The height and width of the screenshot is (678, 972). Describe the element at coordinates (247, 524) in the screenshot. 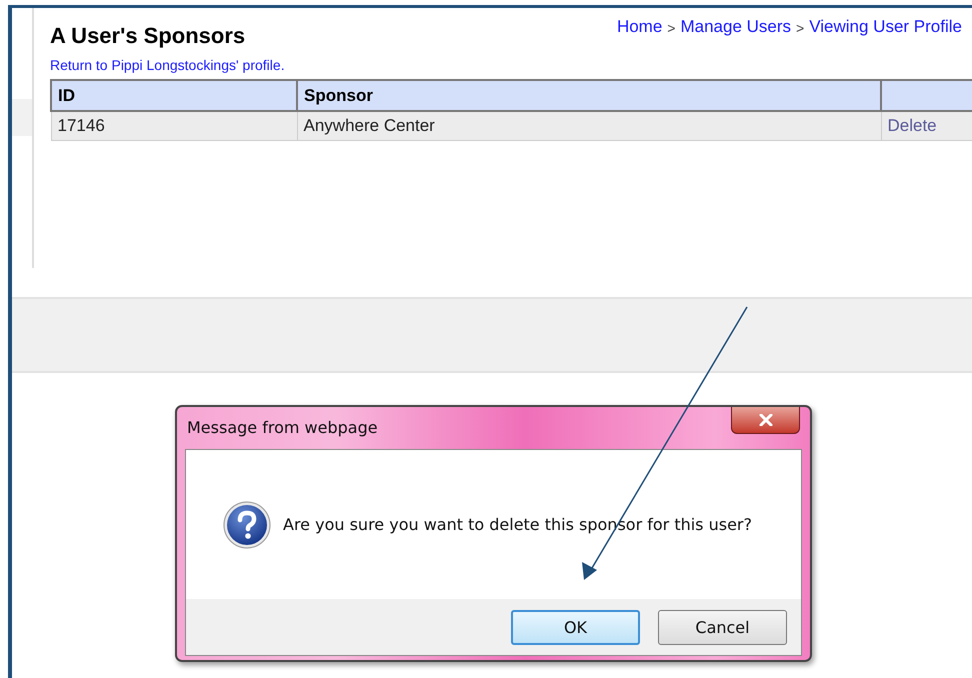

I see `question-icon` at that location.